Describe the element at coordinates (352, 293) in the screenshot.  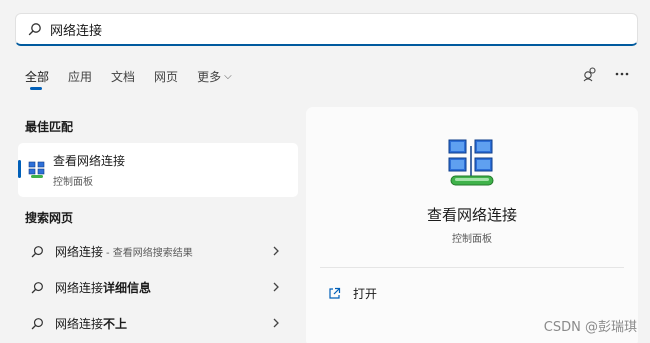
I see `open-button: 打开` at that location.